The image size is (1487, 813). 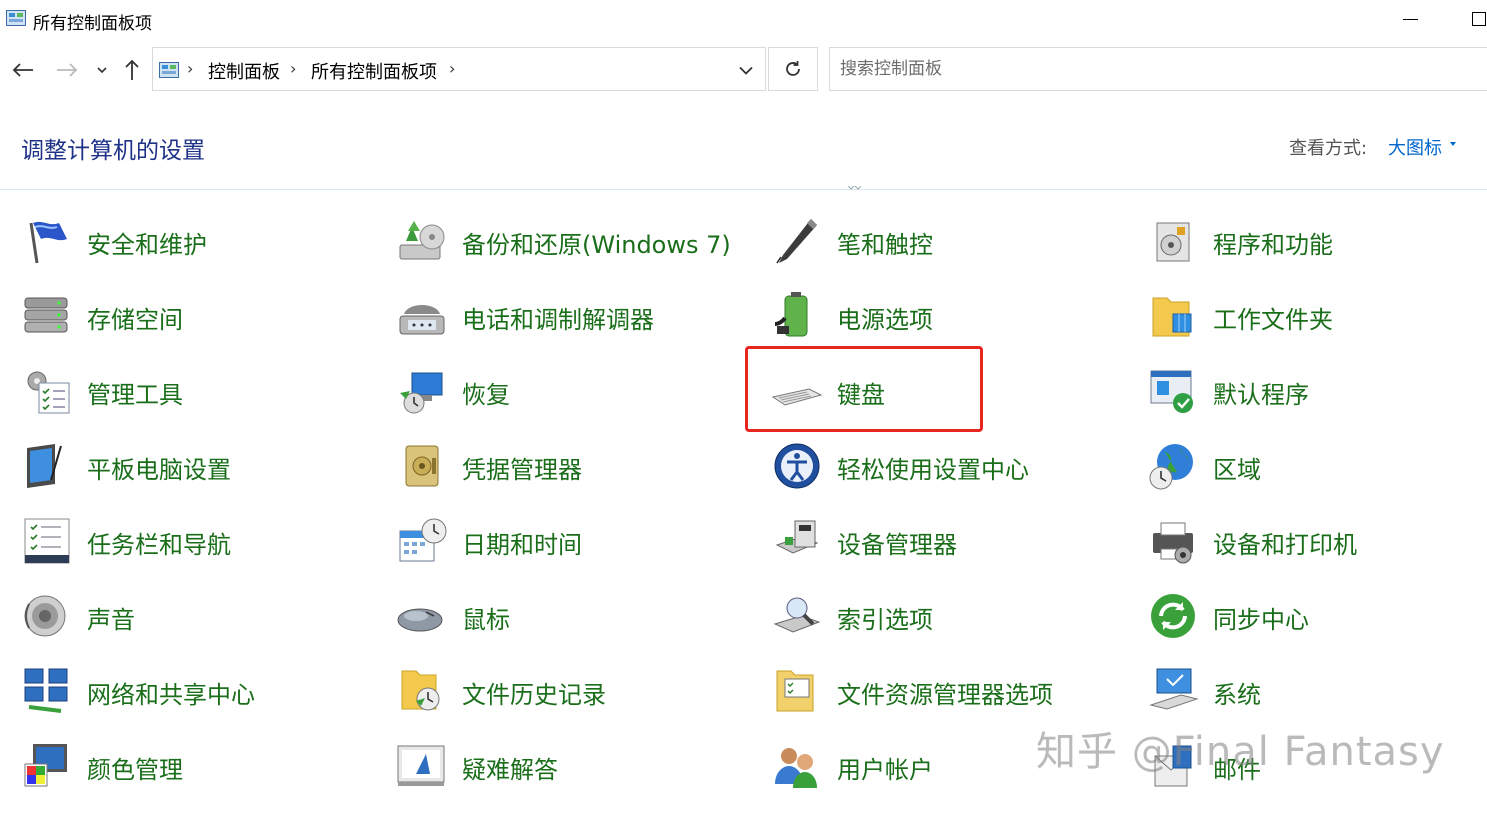 What do you see at coordinates (945, 692) in the screenshot?
I see `item-label: 文件资源管理器选项` at bounding box center [945, 692].